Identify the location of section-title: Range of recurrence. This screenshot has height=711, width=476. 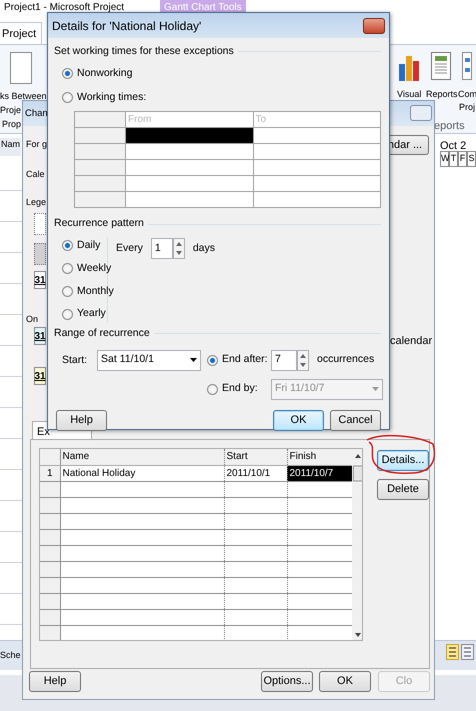
(102, 333).